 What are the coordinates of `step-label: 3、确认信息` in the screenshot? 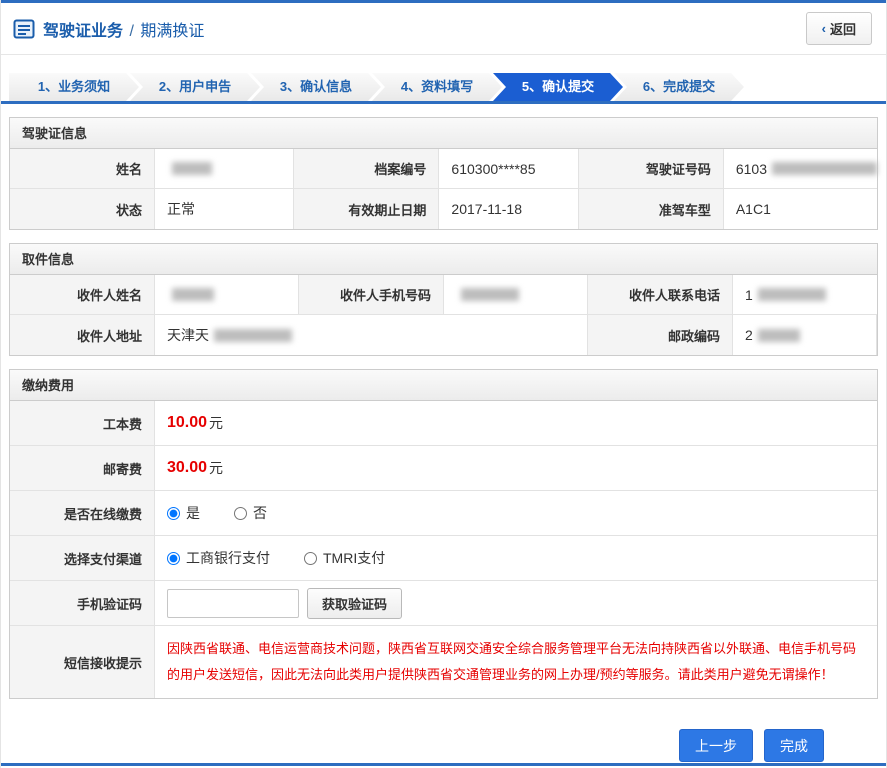 It's located at (316, 86).